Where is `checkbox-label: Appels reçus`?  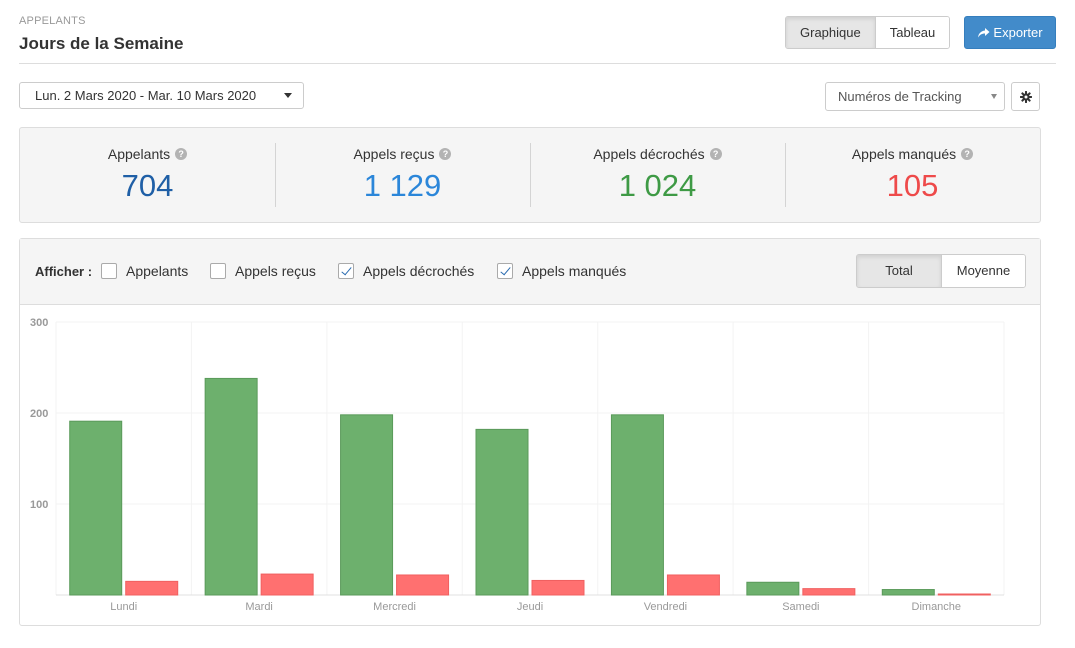 checkbox-label: Appels reçus is located at coordinates (275, 271).